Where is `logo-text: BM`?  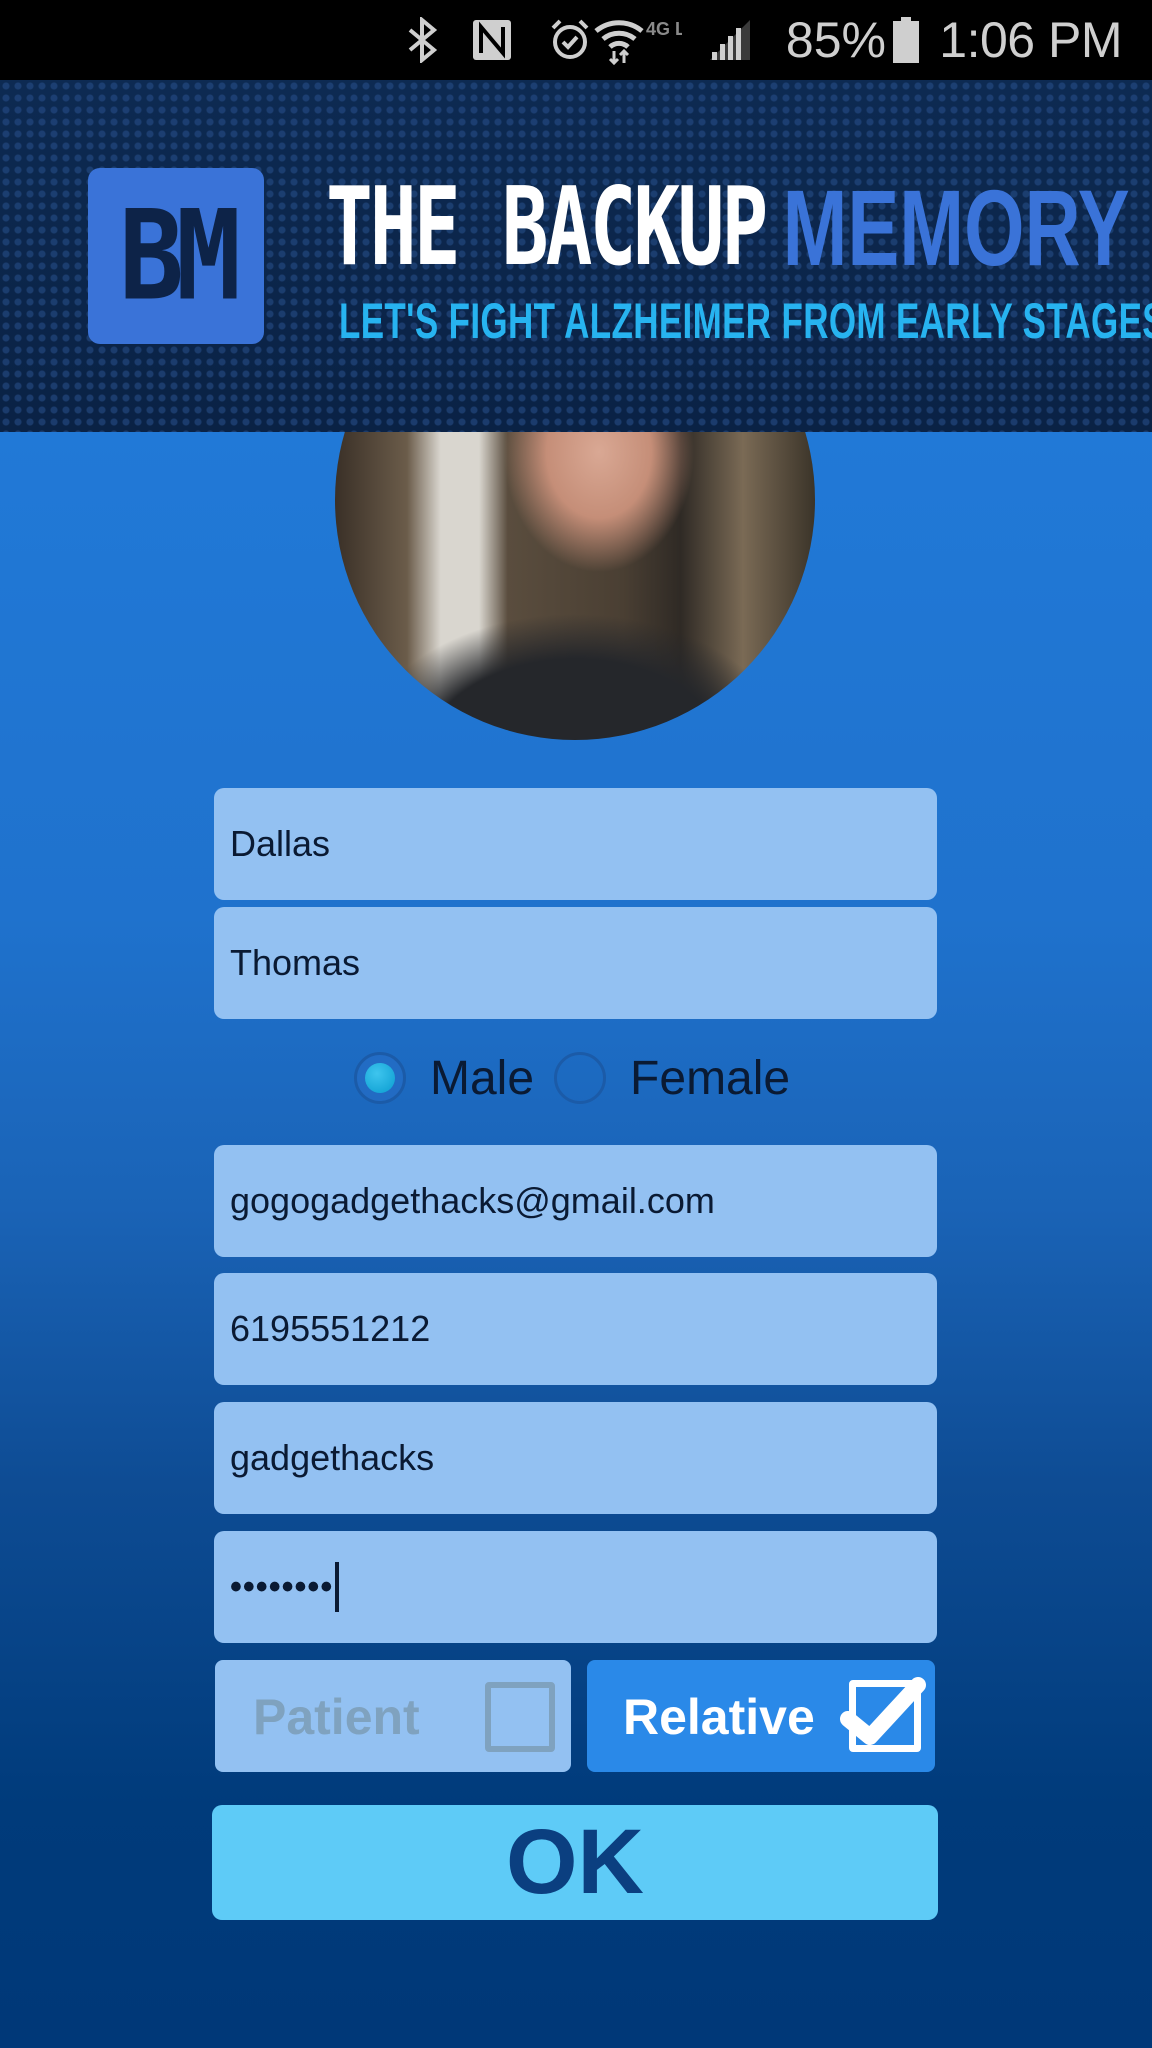
logo-text: BM is located at coordinates (179, 256).